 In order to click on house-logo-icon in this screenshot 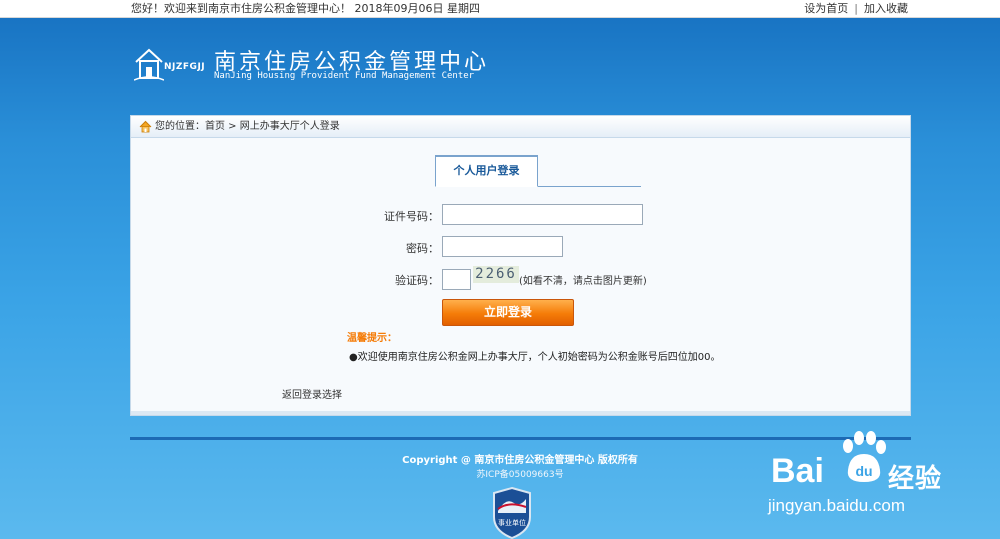, I will do `click(149, 64)`.